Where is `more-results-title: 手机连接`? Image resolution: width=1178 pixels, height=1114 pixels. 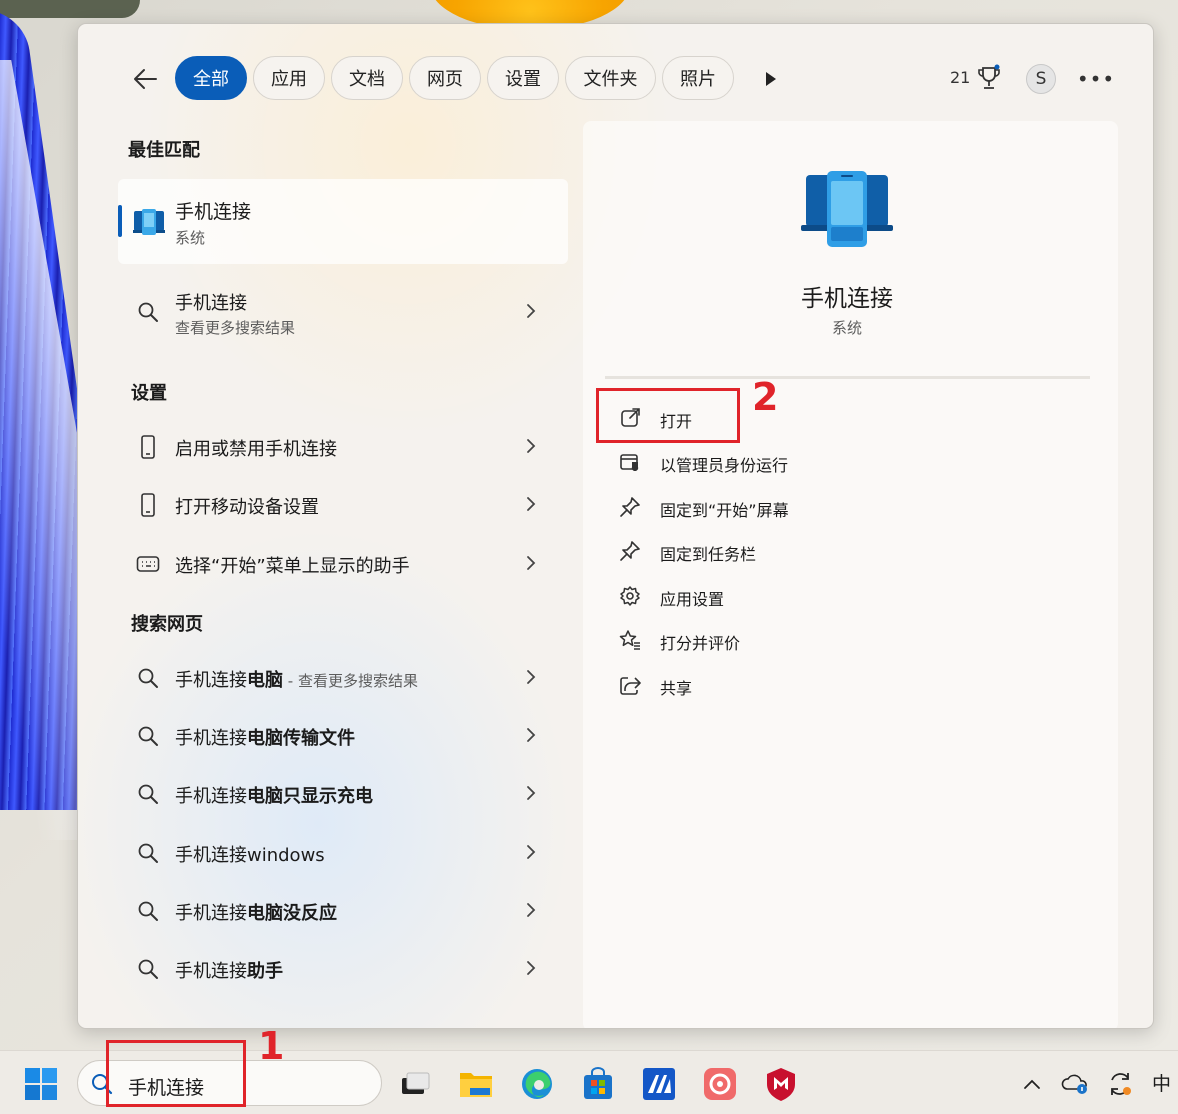 more-results-title: 手机连接 is located at coordinates (211, 303).